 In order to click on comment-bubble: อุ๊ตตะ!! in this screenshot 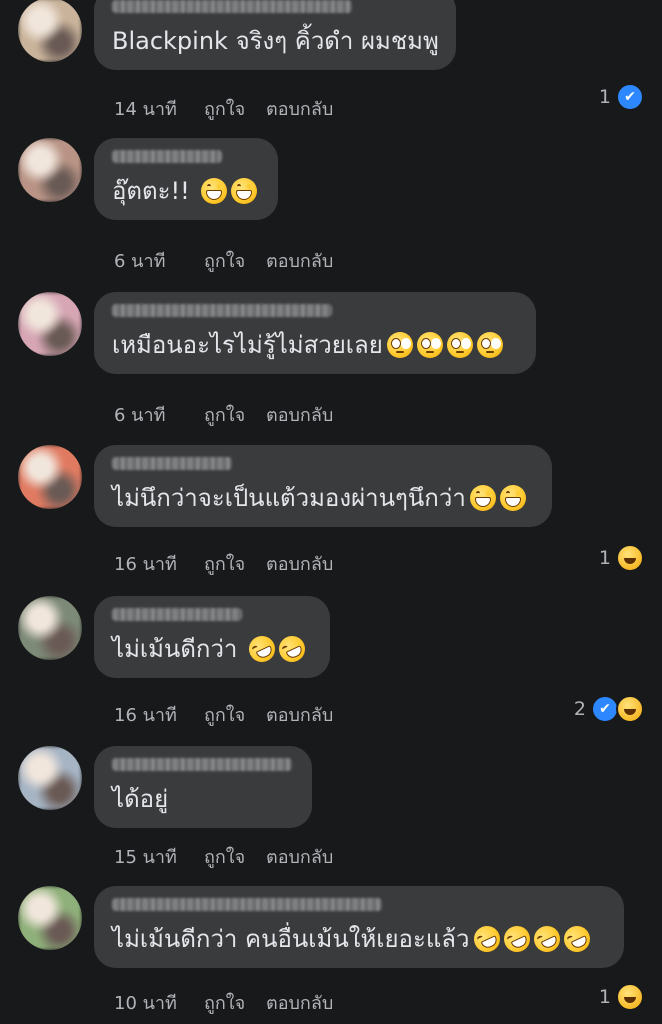, I will do `click(186, 179)`.